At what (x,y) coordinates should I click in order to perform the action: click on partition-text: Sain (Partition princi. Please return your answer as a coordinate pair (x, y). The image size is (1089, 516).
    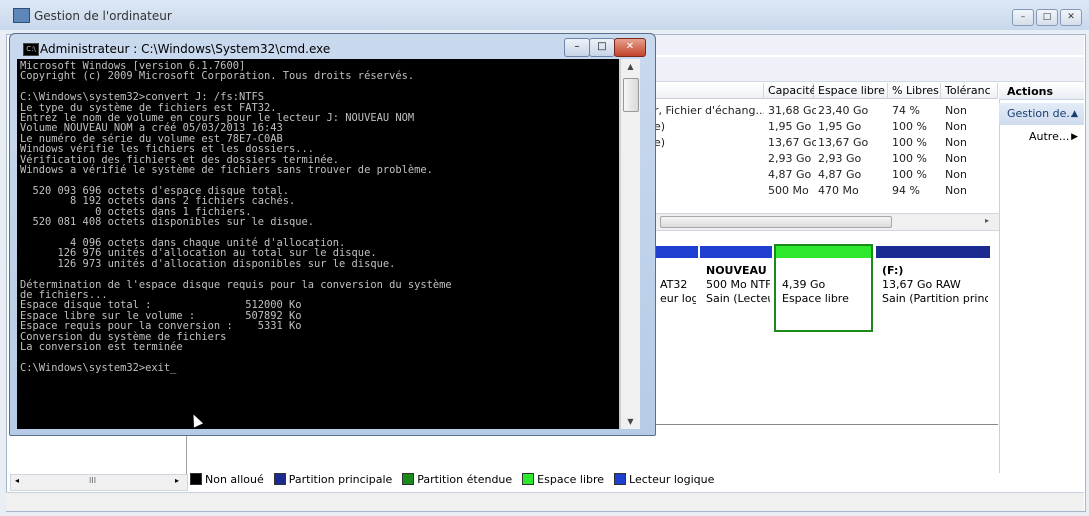
    Looking at the image, I should click on (935, 298).